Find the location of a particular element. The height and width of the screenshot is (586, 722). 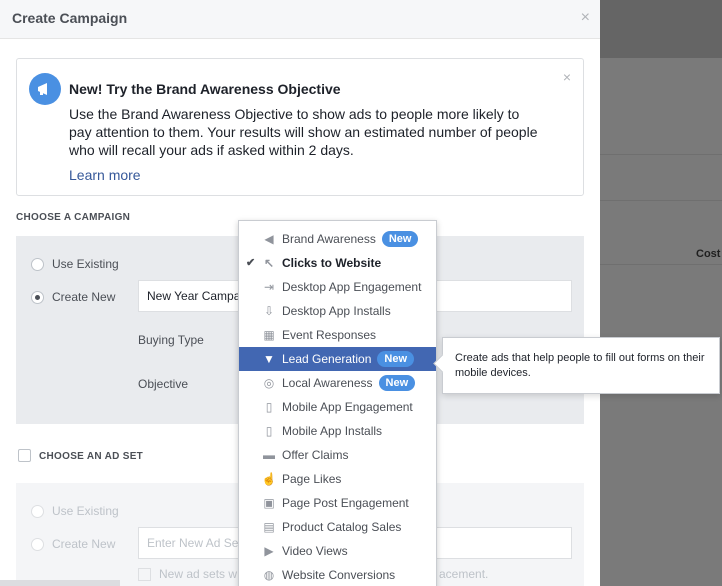

learn-more-link: Learn more is located at coordinates (105, 175).